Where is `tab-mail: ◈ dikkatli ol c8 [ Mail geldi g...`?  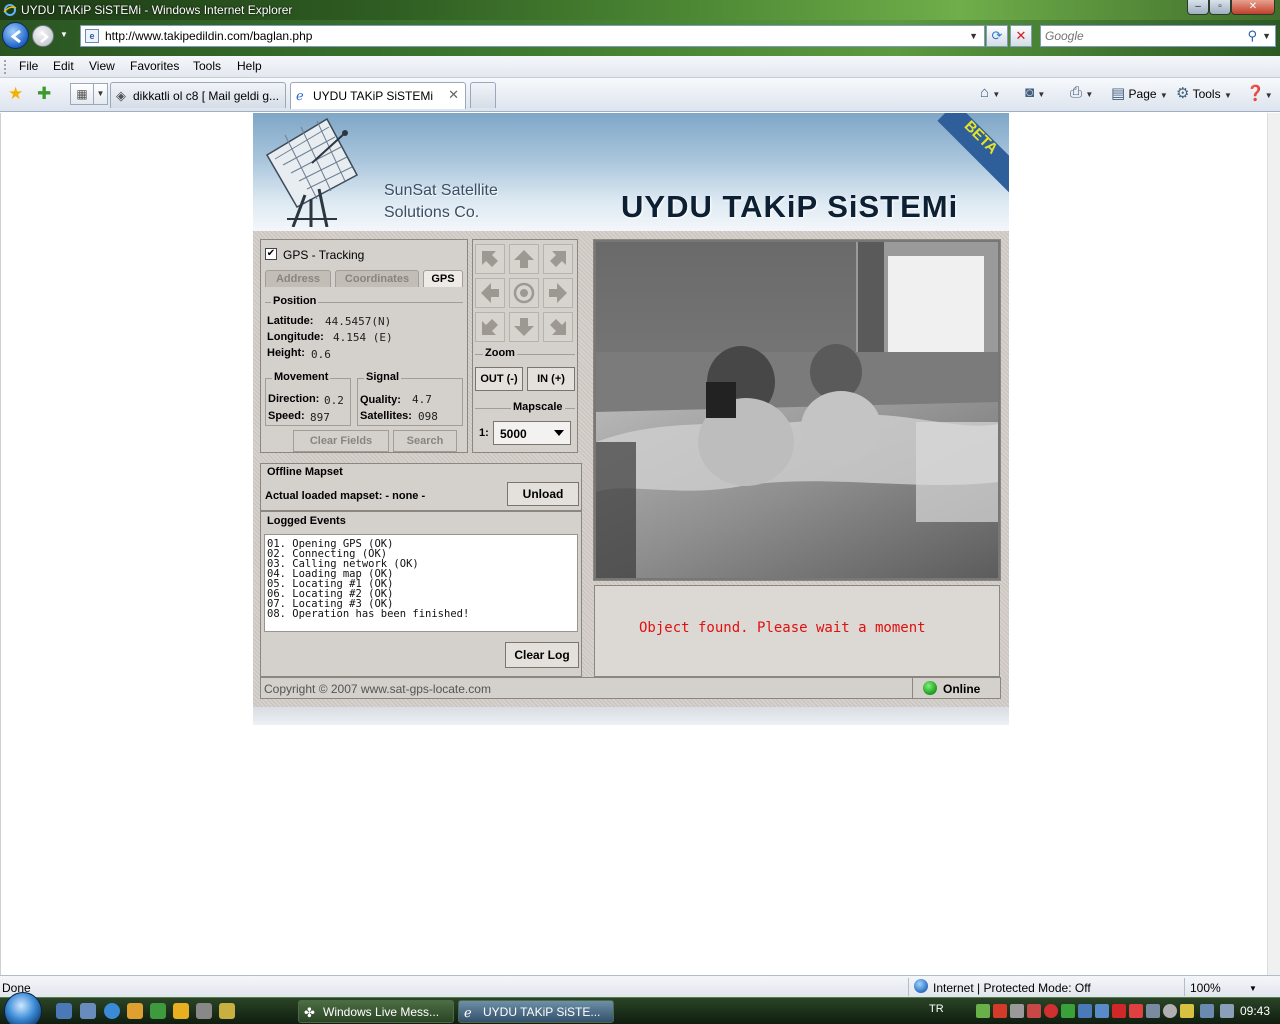
tab-mail: ◈ dikkatli ol c8 [ Mail geldi g... is located at coordinates (198, 95).